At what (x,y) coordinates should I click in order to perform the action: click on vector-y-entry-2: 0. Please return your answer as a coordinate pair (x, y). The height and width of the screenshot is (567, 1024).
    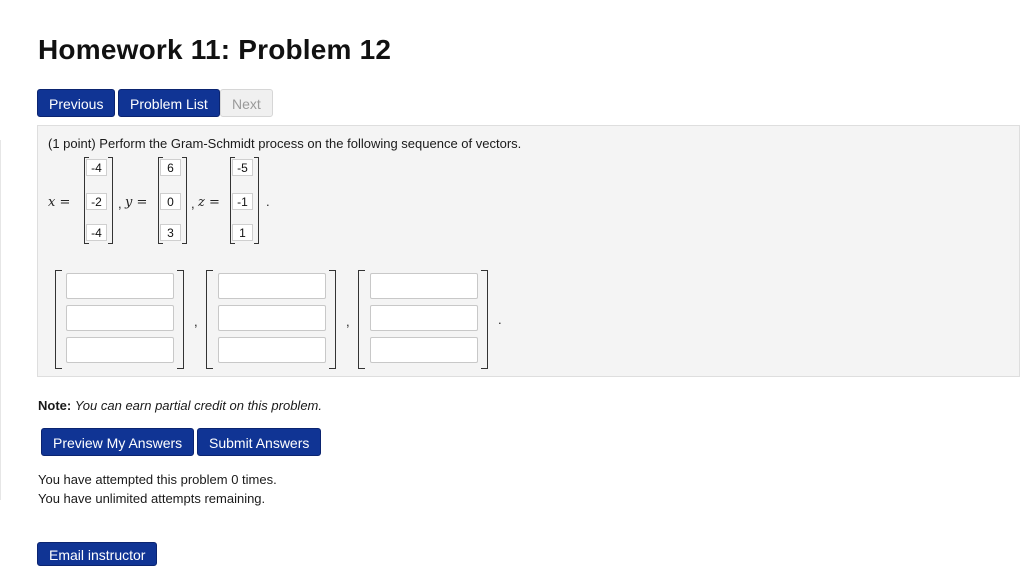
    Looking at the image, I should click on (170, 201).